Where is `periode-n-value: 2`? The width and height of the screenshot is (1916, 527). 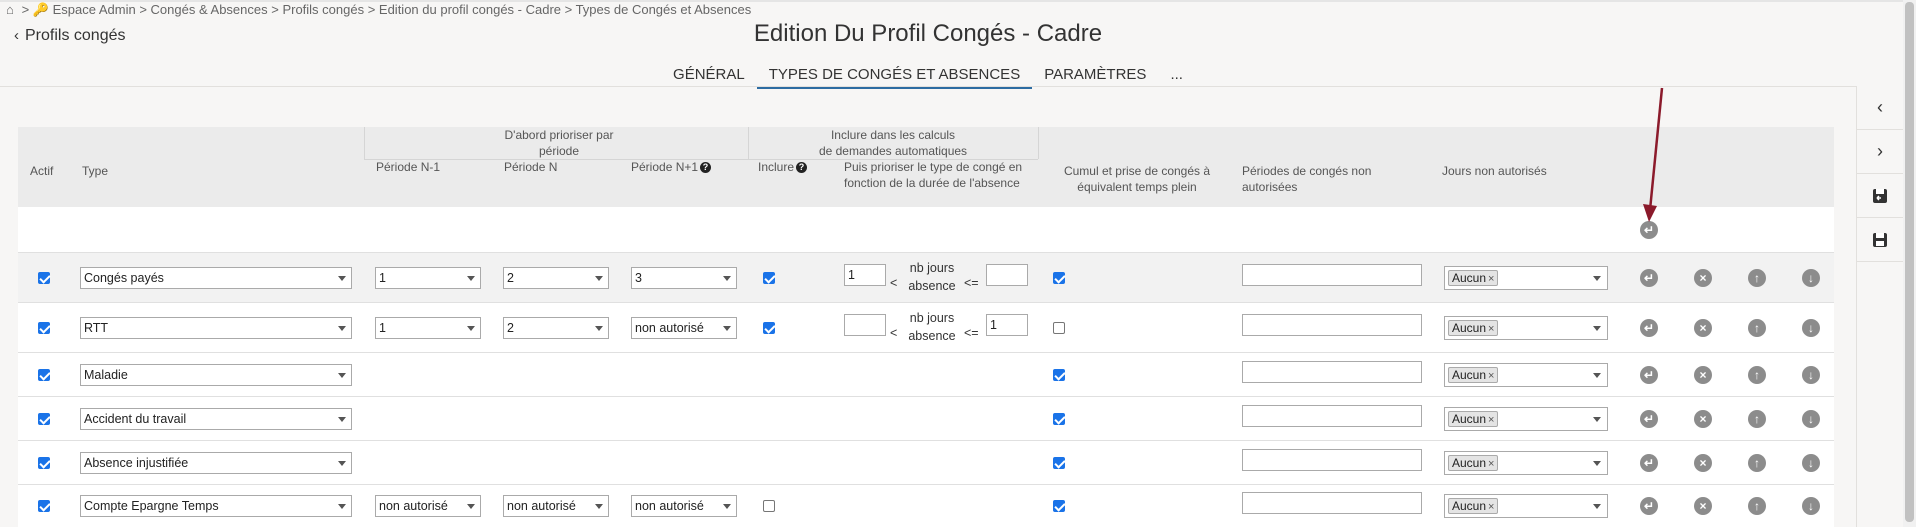 periode-n-value: 2 is located at coordinates (510, 278).